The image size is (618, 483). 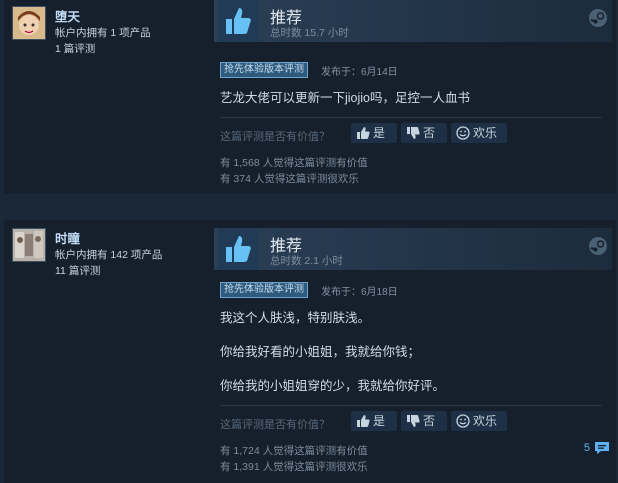 I want to click on reviews-count: 11 篇评测, so click(x=77, y=270).